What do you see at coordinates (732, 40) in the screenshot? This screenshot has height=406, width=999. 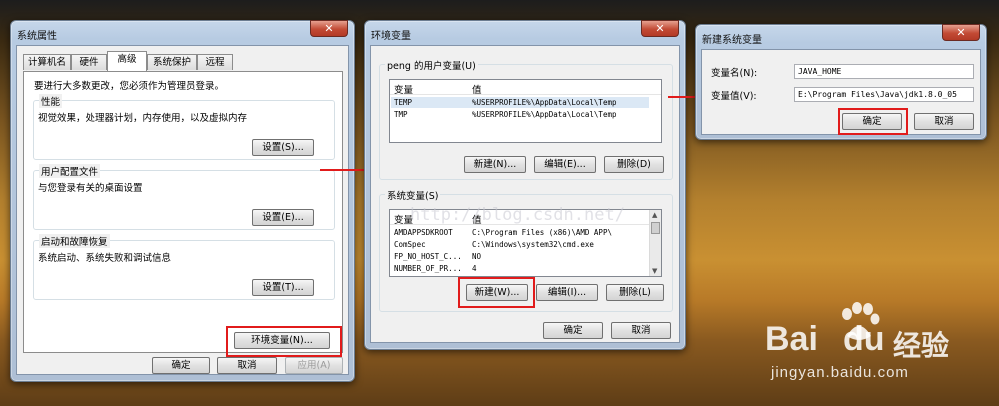 I see `window-title: 新建系统变量` at bounding box center [732, 40].